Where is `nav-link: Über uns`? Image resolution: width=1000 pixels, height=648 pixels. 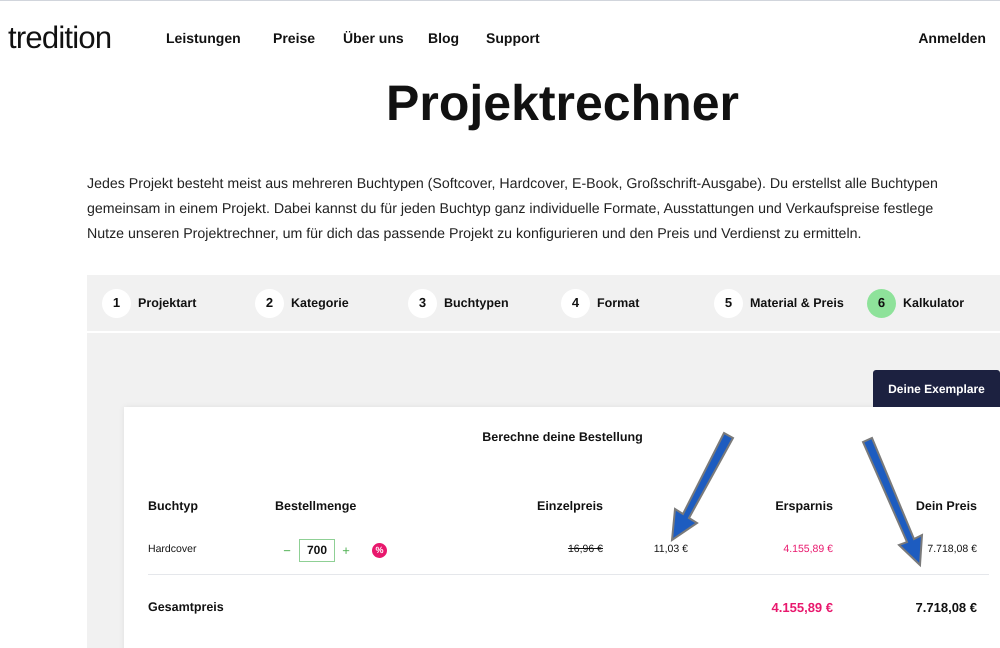
nav-link: Über uns is located at coordinates (385, 38).